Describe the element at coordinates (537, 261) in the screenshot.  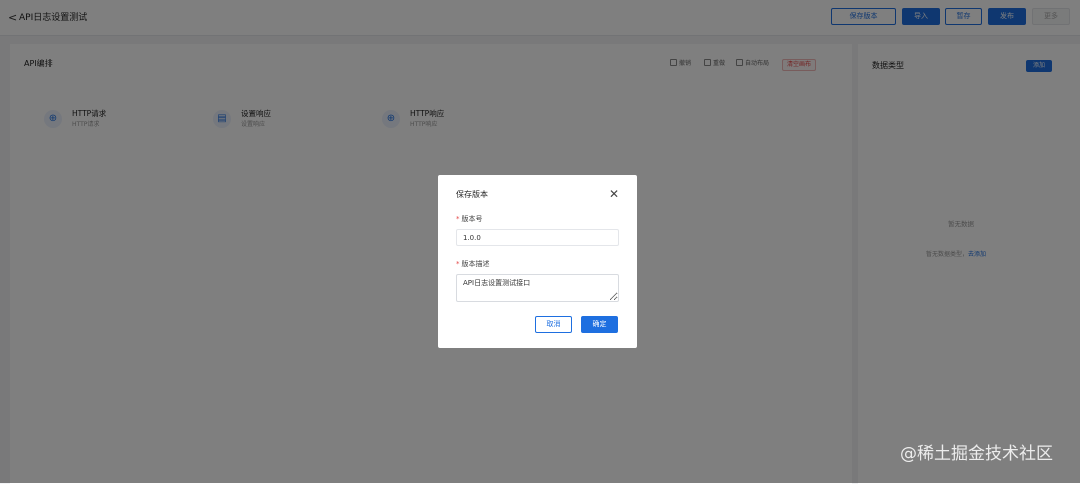
I see `save-version-dialog: 保存版本 ✕ *版本号 *版本描述 API日志设置测试接口 取消 确定` at that location.